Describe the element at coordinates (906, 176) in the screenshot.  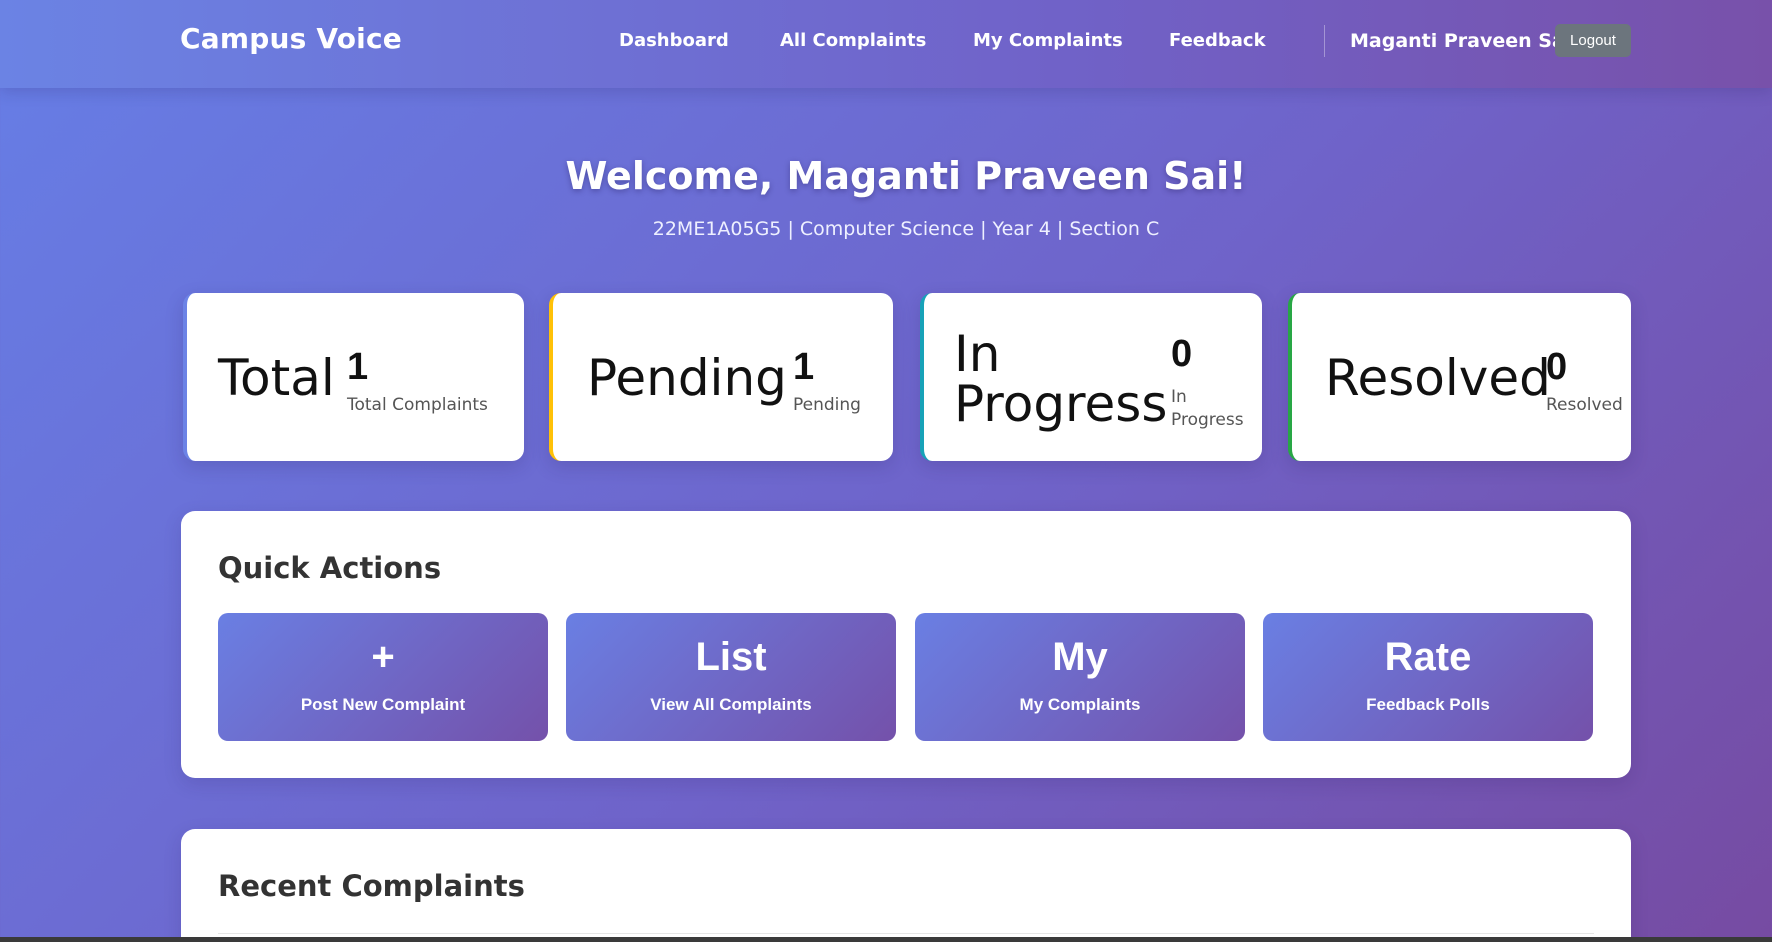
I see `welcome-title: Welcome, Maganti Praveen Sai!` at that location.